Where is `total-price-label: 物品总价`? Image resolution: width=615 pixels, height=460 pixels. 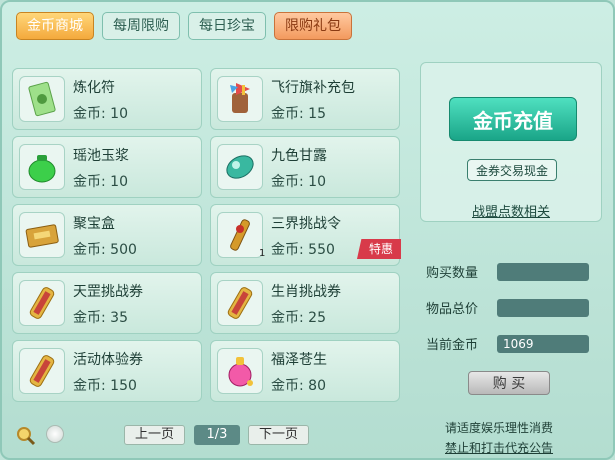
total-price-label: 物品总价 is located at coordinates (452, 309).